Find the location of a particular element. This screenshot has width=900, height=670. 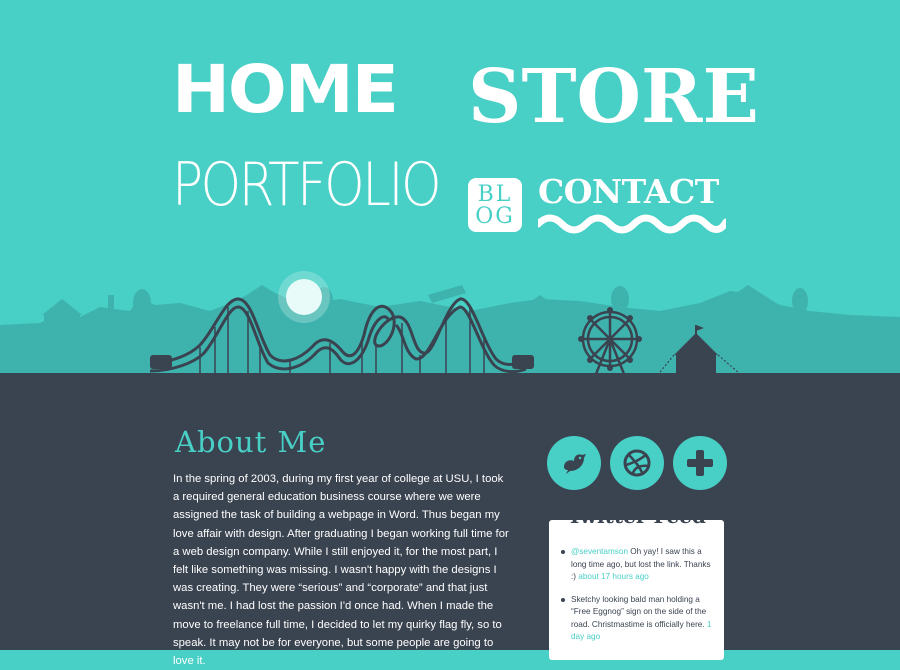

dribbble-ball-icon is located at coordinates (637, 463).